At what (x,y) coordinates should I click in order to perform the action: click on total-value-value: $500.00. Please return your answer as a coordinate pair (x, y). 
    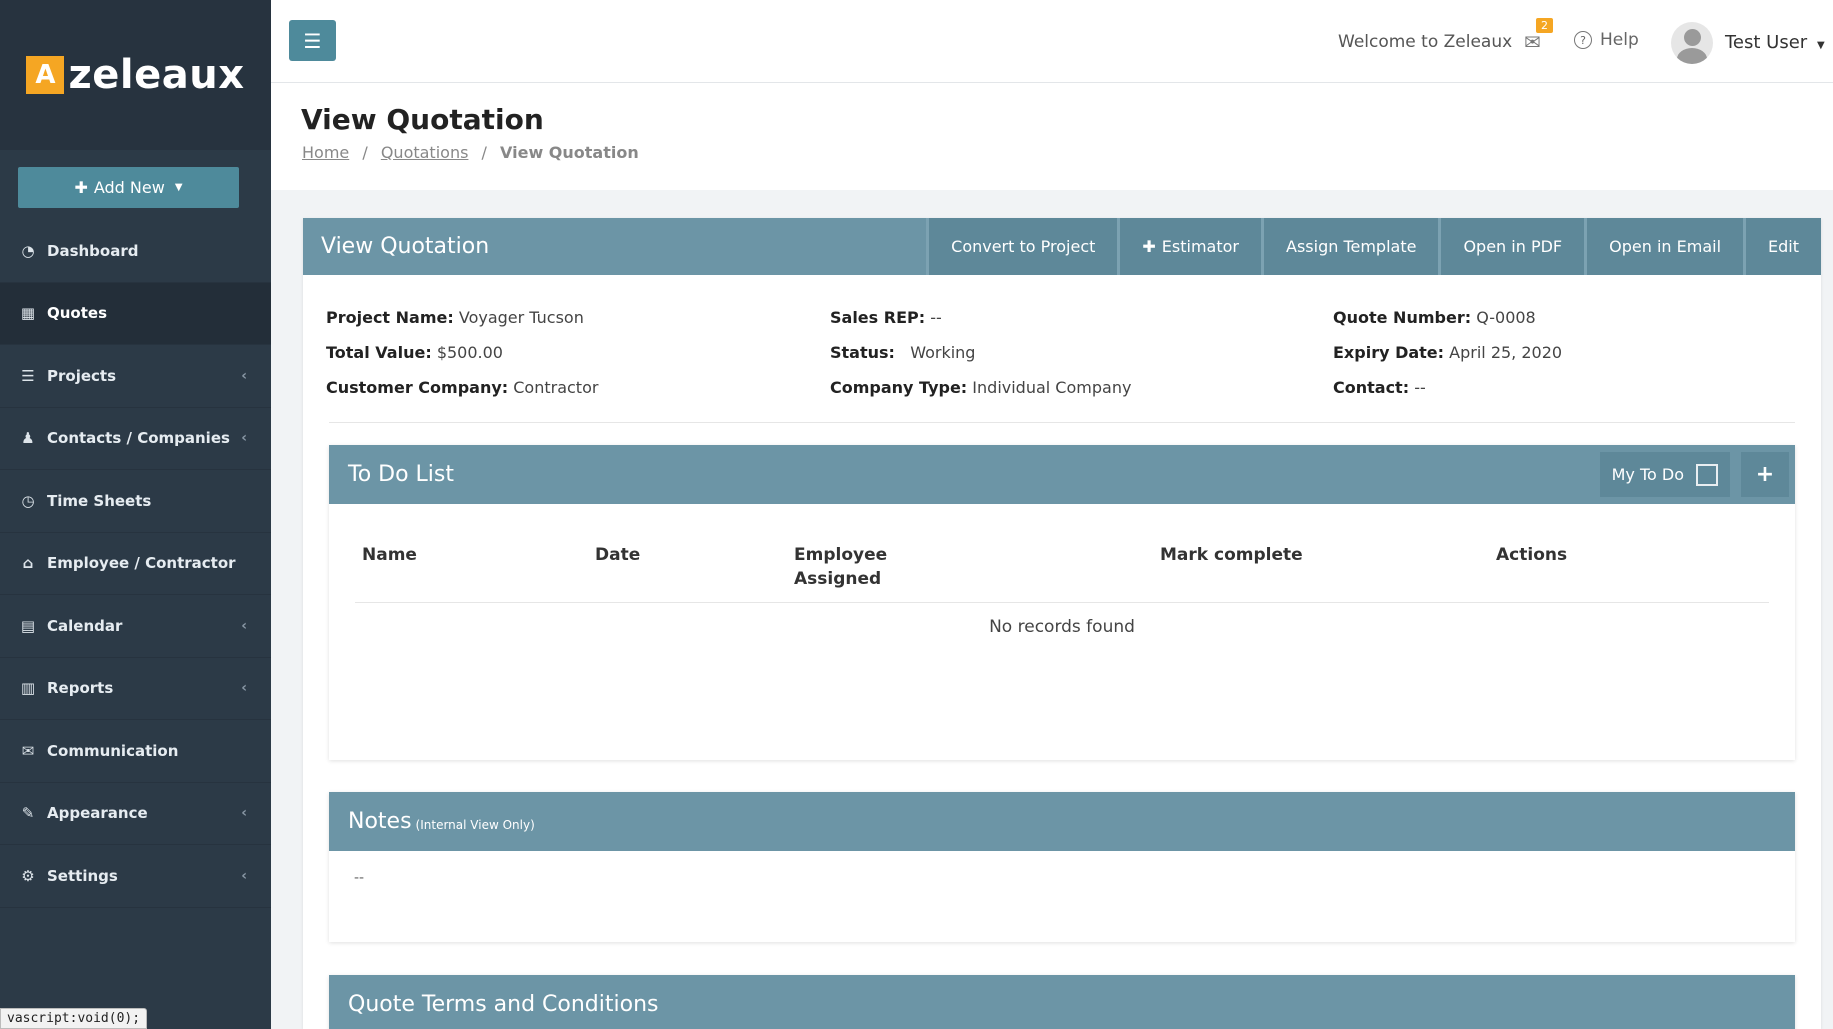
    Looking at the image, I should click on (469, 352).